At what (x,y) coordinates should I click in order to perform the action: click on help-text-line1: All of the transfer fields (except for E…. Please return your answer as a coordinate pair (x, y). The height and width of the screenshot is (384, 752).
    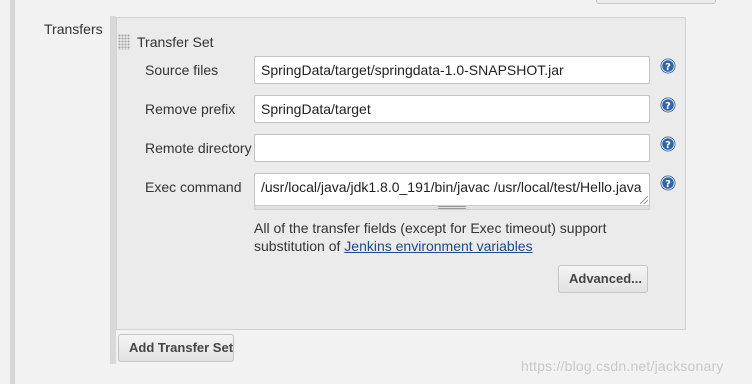
    Looking at the image, I should click on (430, 228).